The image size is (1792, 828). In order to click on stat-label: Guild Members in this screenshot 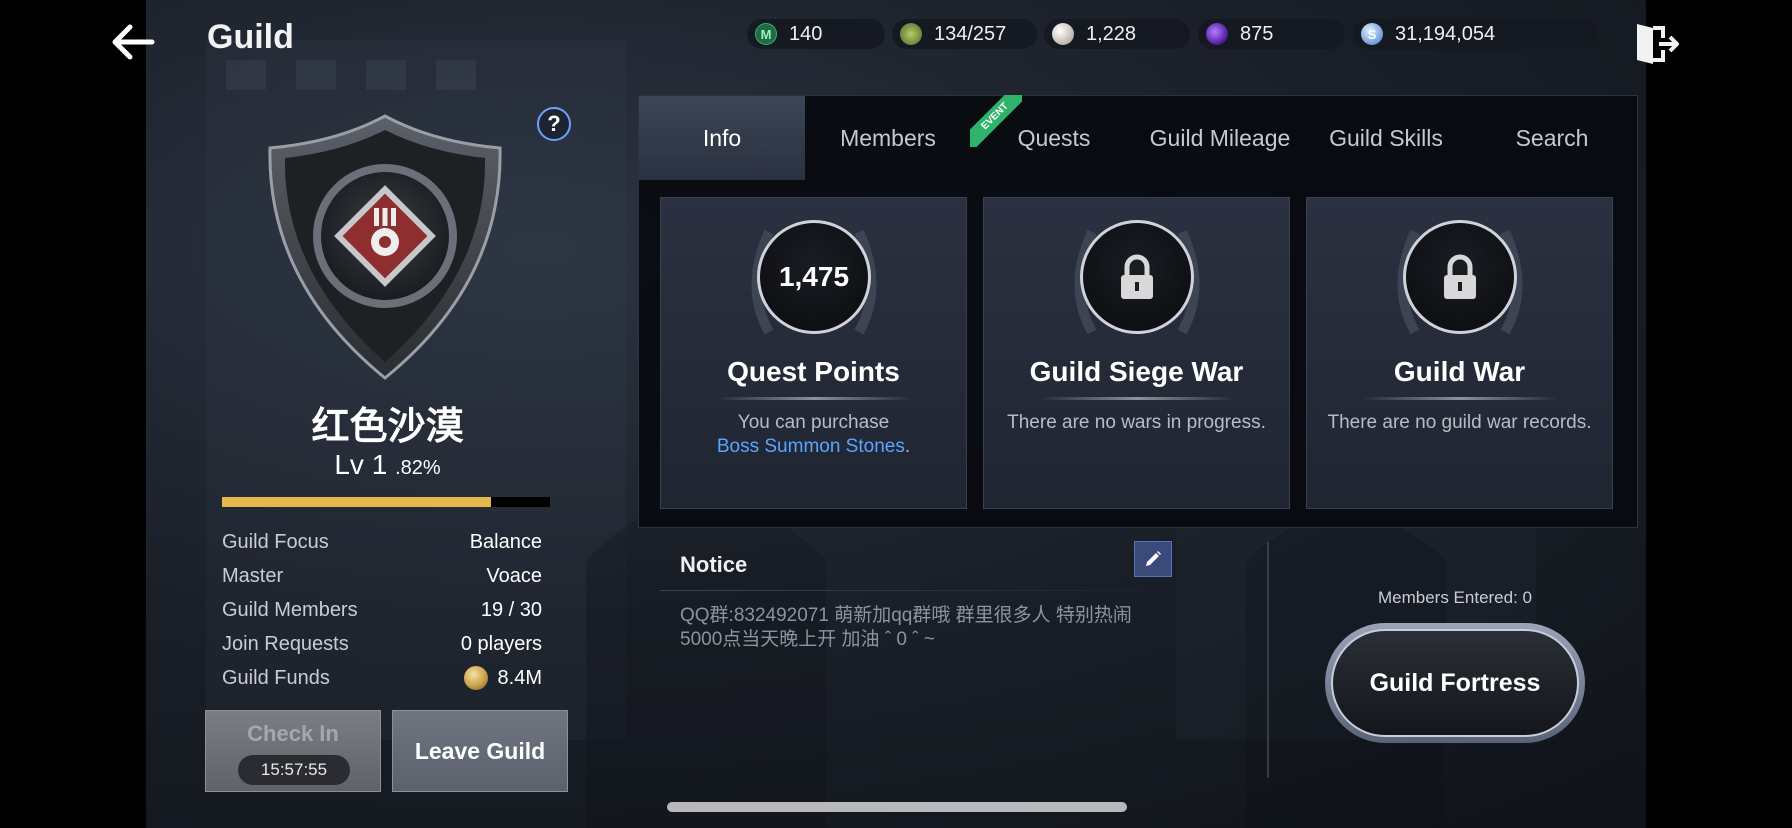, I will do `click(290, 609)`.